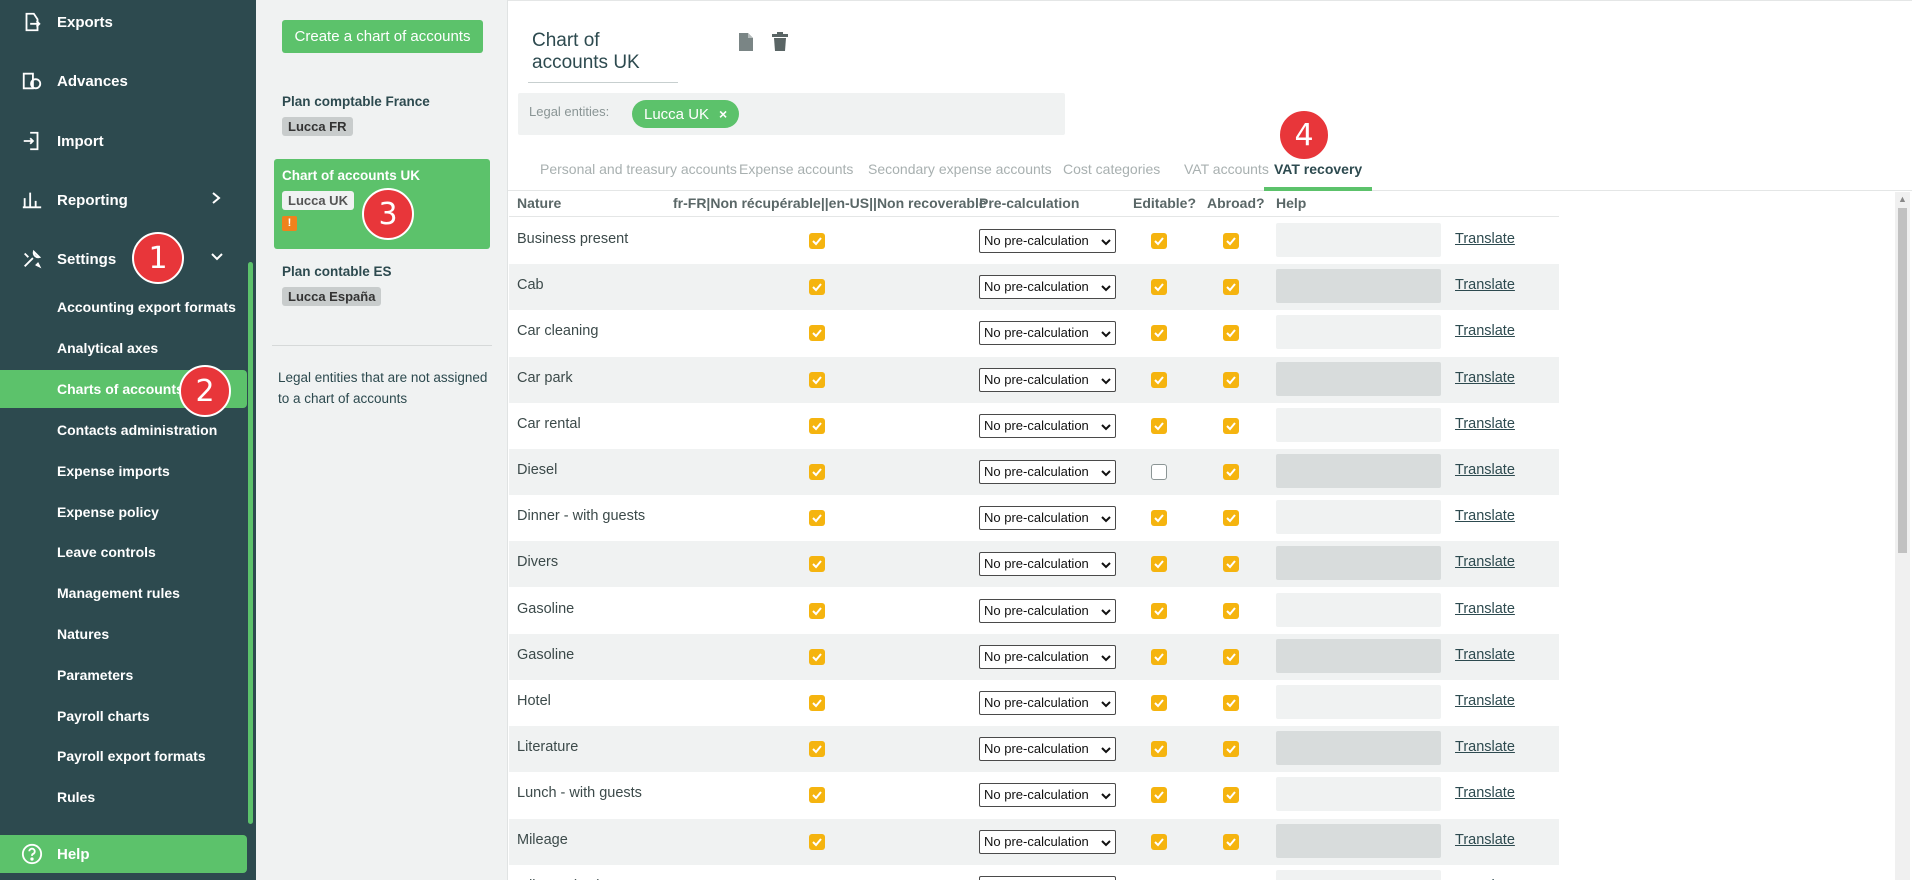  Describe the element at coordinates (780, 43) in the screenshot. I see `trash-icon` at that location.